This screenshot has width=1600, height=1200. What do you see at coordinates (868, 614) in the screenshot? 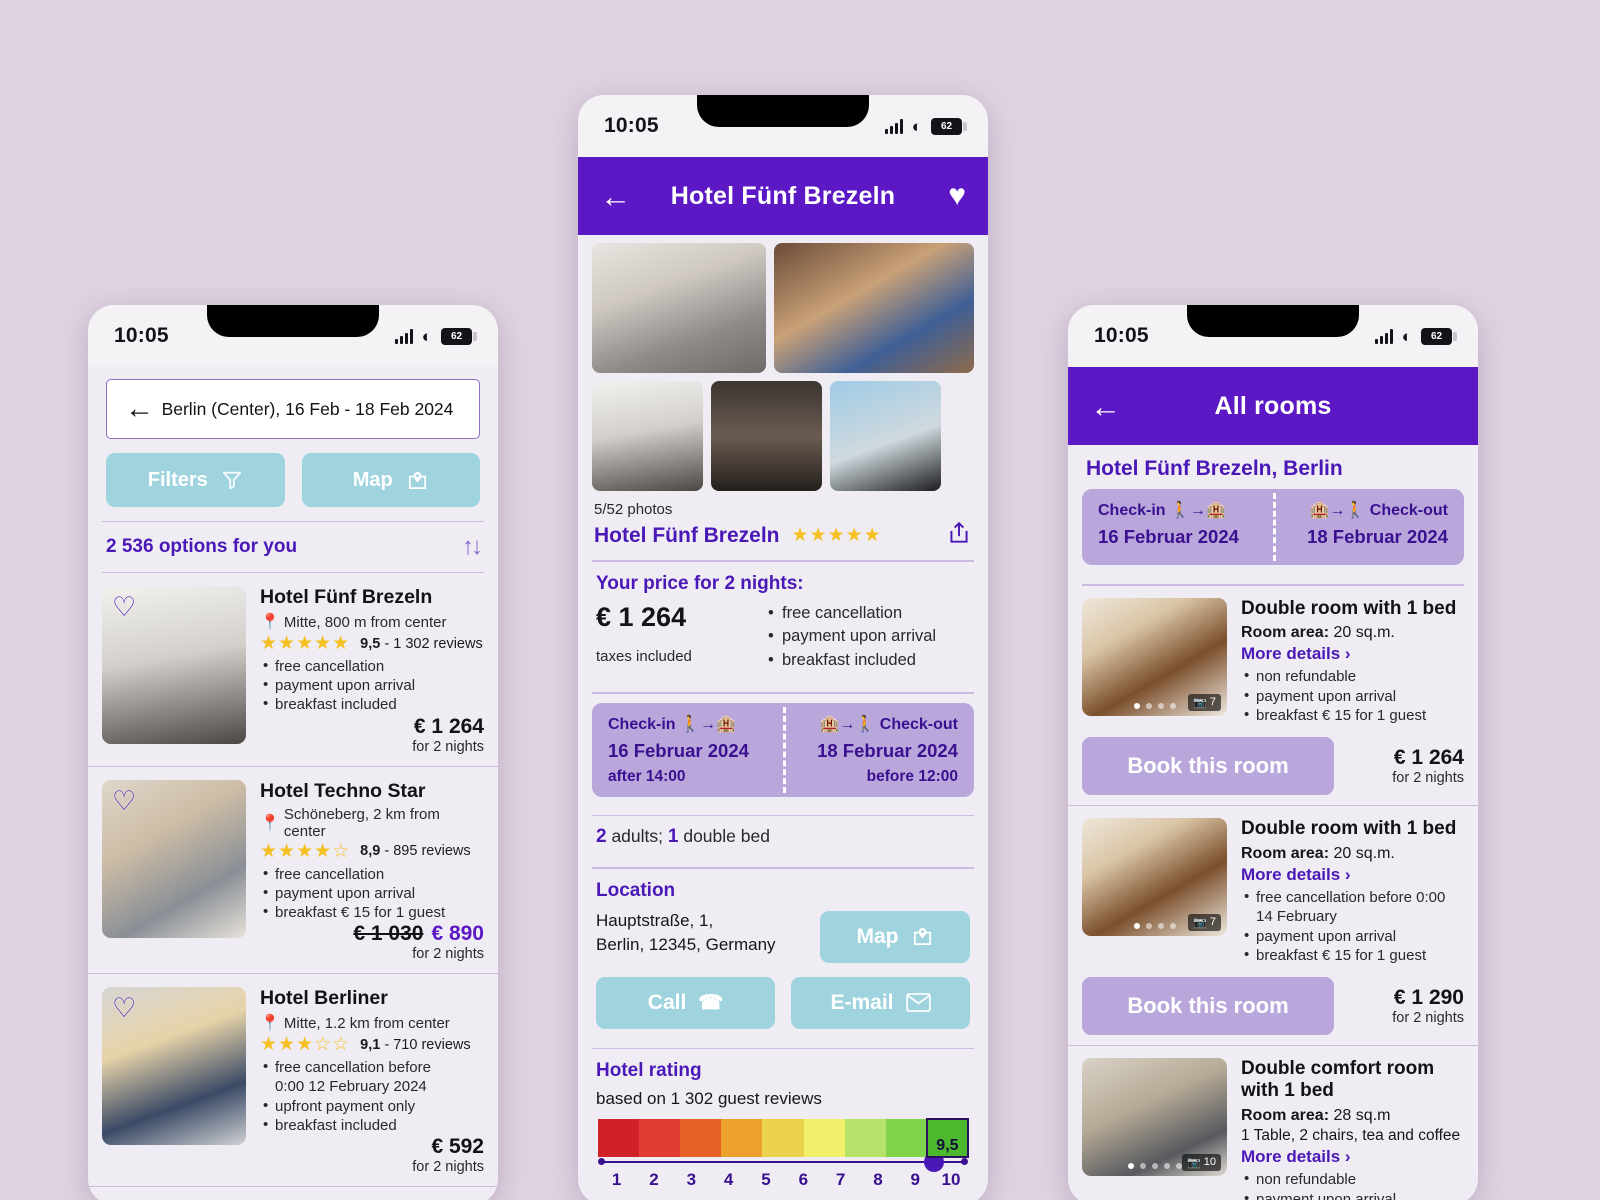
I see `feature-item: free cancellation` at bounding box center [868, 614].